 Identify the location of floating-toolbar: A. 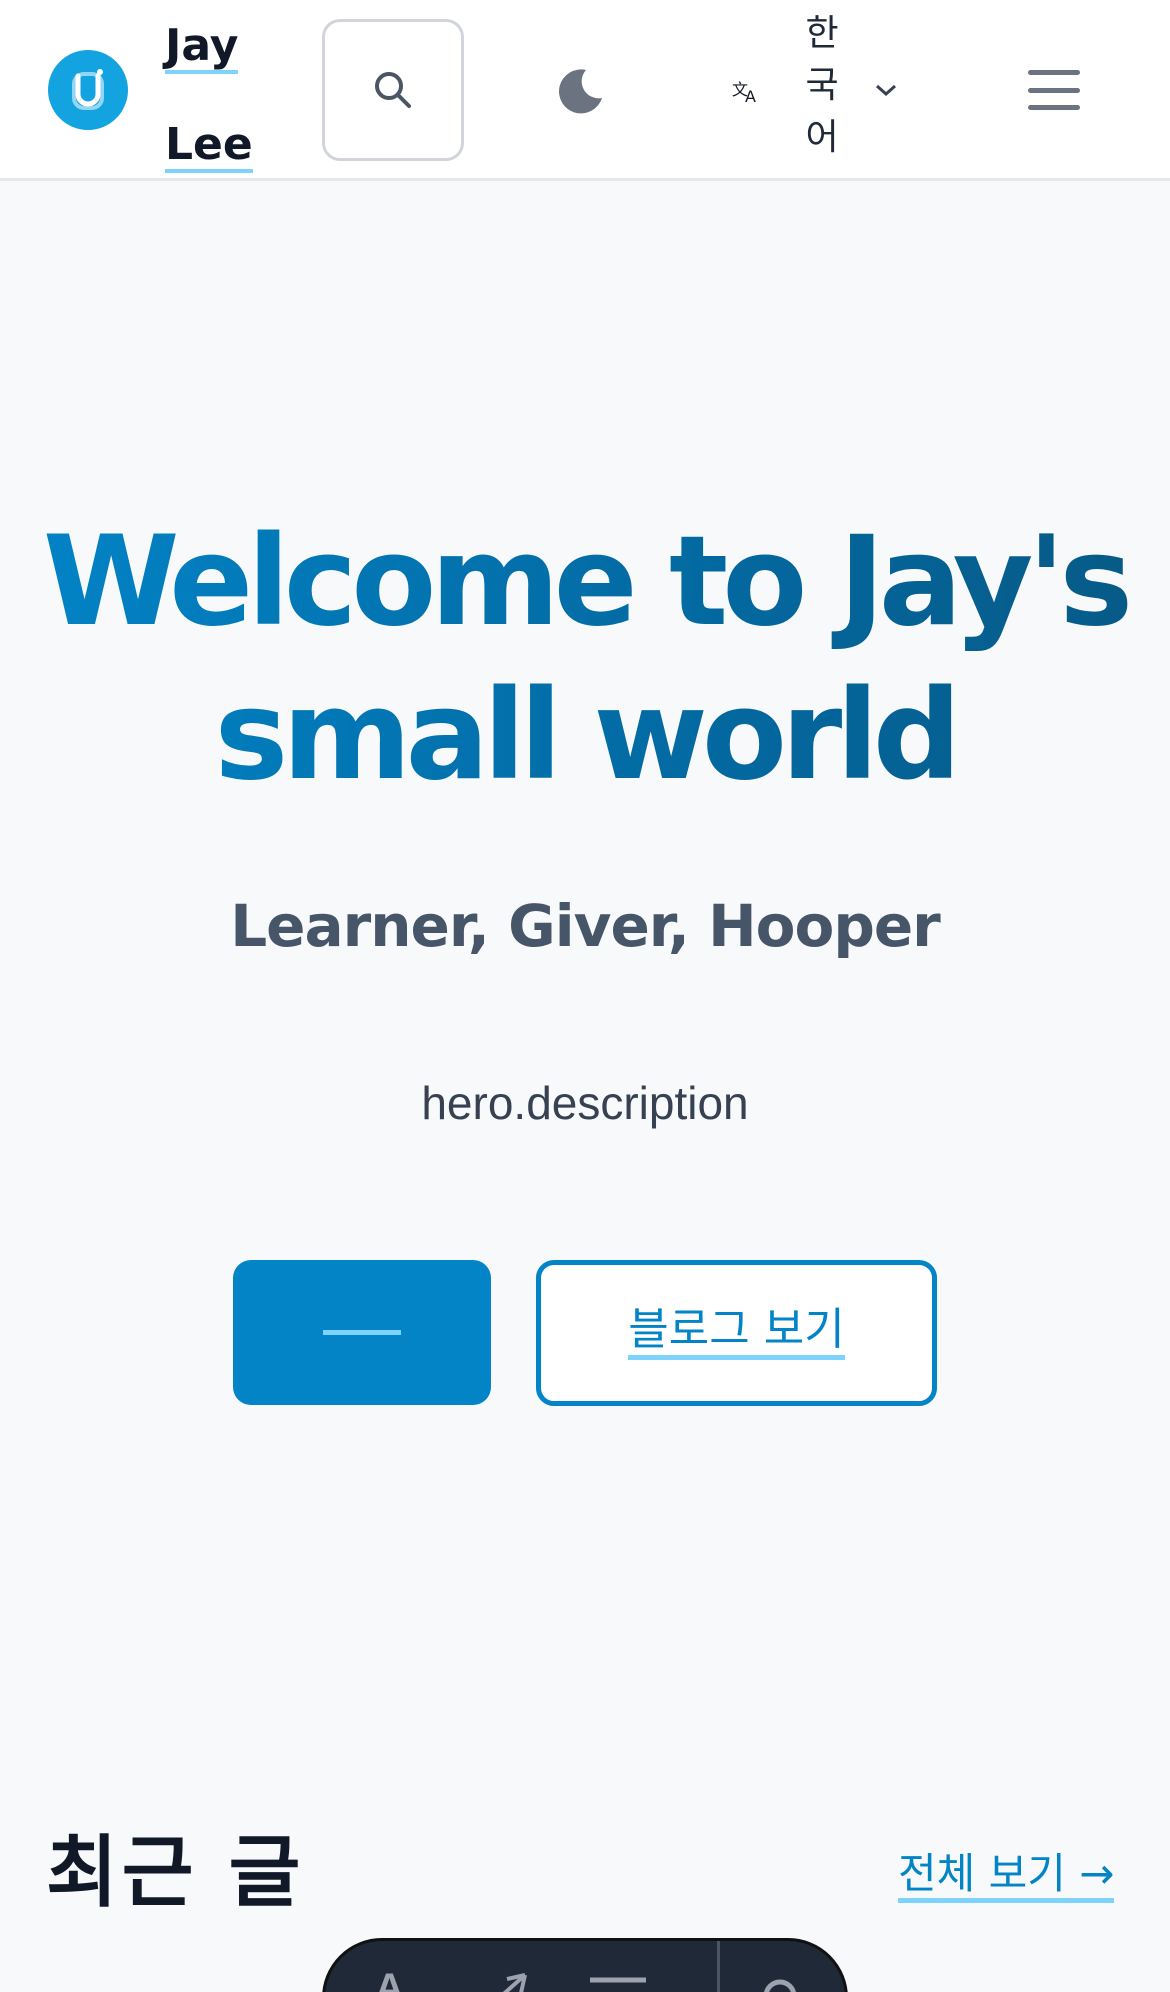
(585, 1965).